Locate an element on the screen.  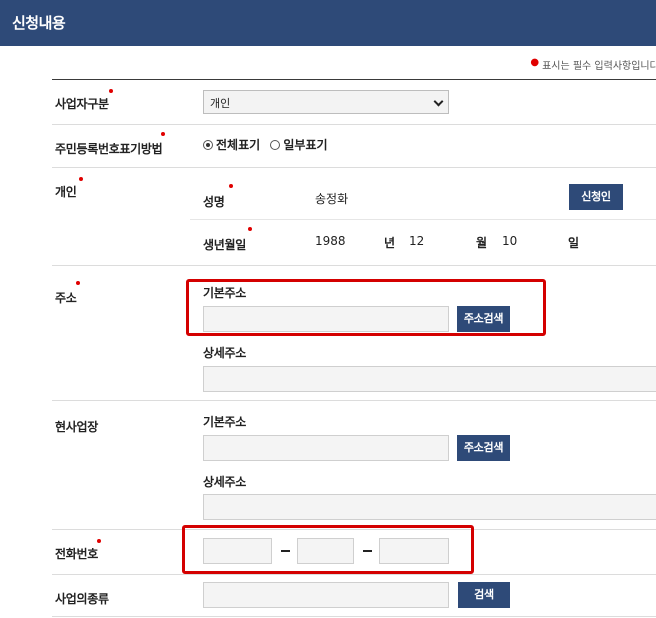
business-type-select: 개인 is located at coordinates (326, 102).